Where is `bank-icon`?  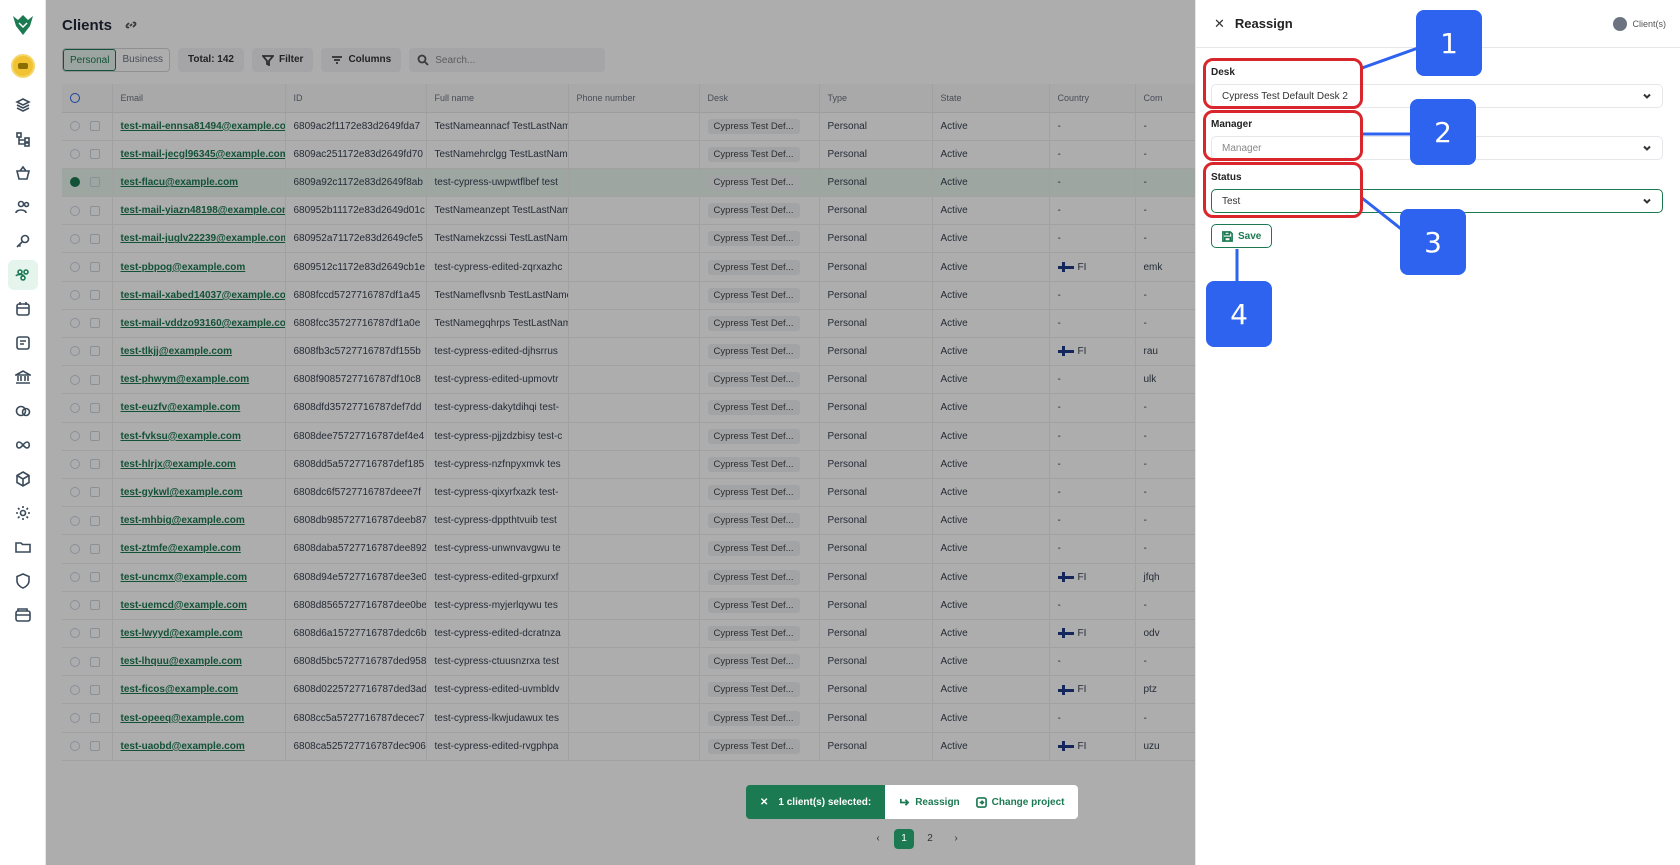
bank-icon is located at coordinates (23, 377).